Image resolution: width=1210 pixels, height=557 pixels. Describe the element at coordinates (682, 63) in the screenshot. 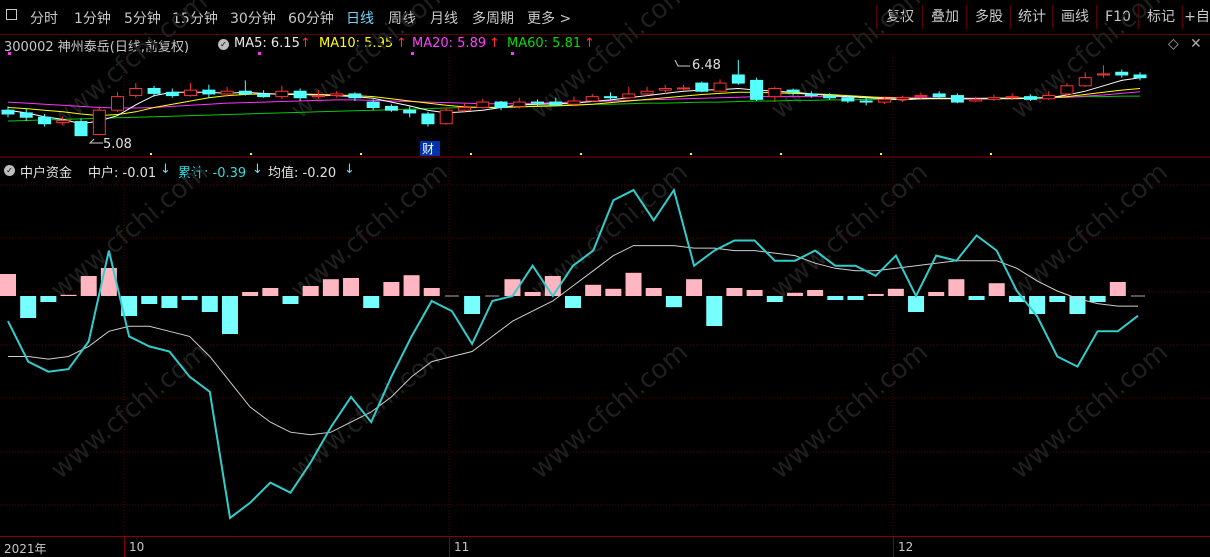

I see `high-pointer` at that location.